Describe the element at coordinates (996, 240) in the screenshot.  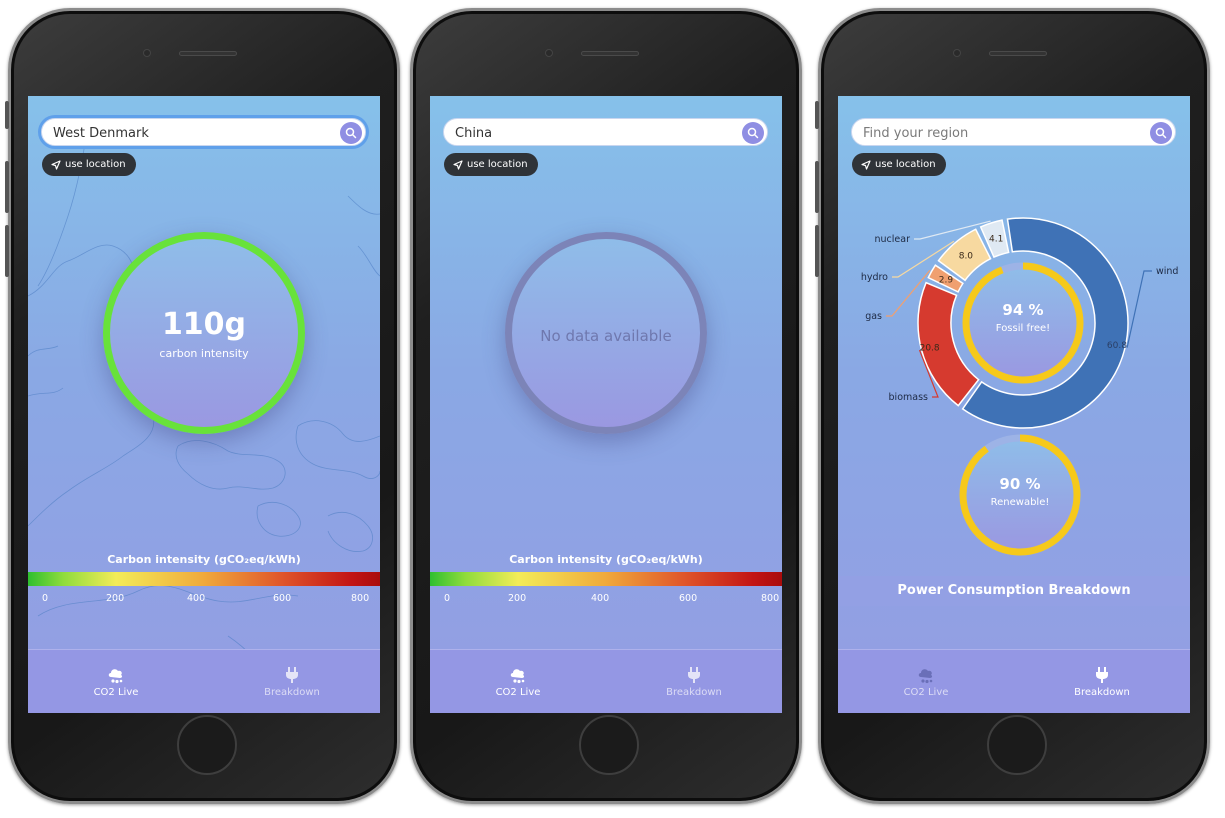
I see `value-label-nuclear: 4.1` at that location.